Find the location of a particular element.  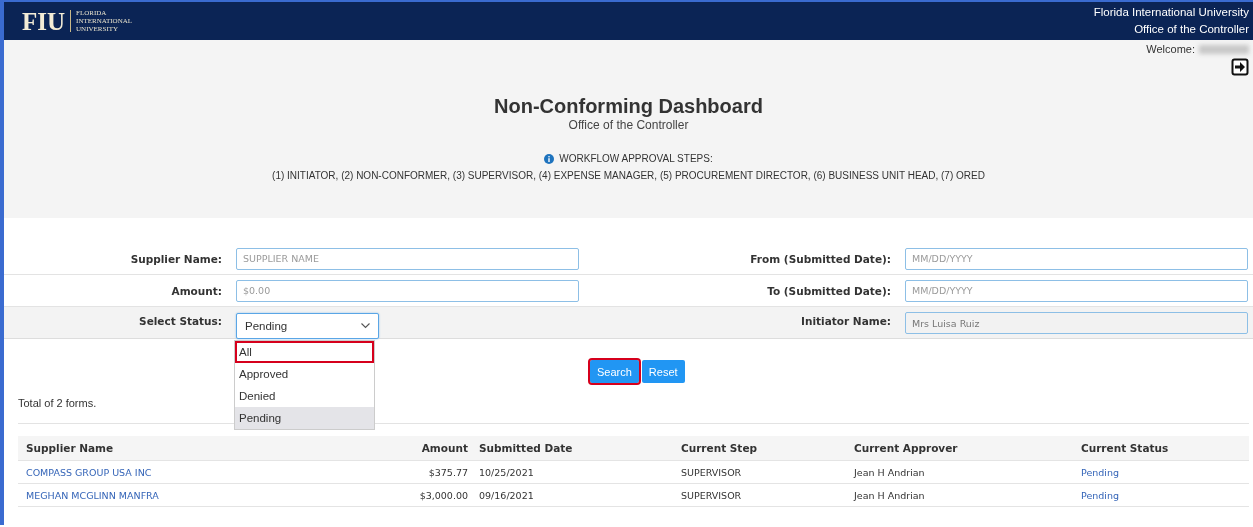

dropdown-option: All is located at coordinates (304, 352).